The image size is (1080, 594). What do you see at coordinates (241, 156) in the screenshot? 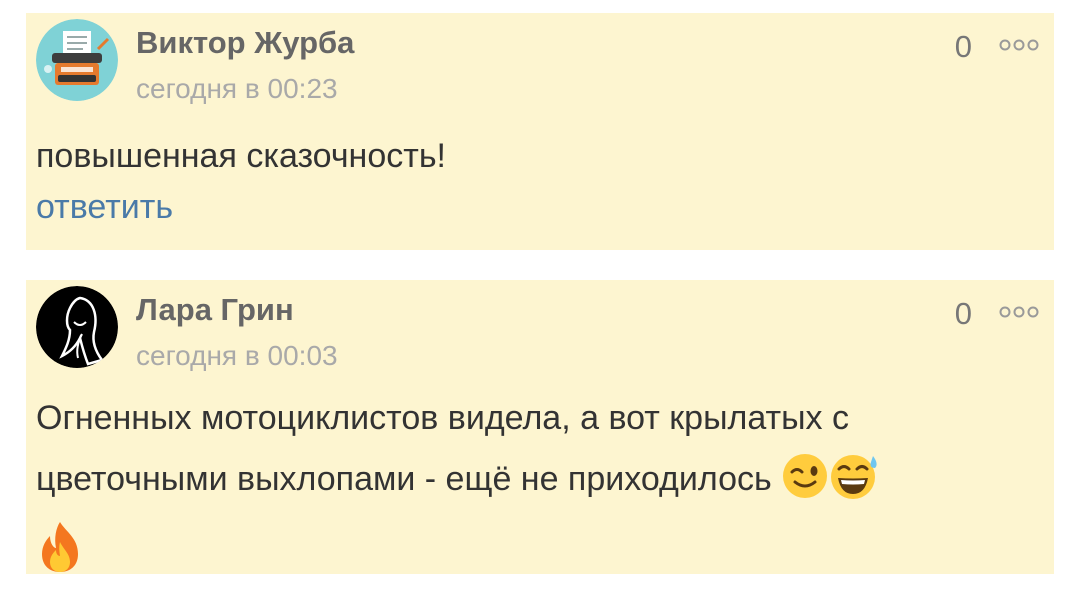
I see `comment-text: повышенная сказочность!` at bounding box center [241, 156].